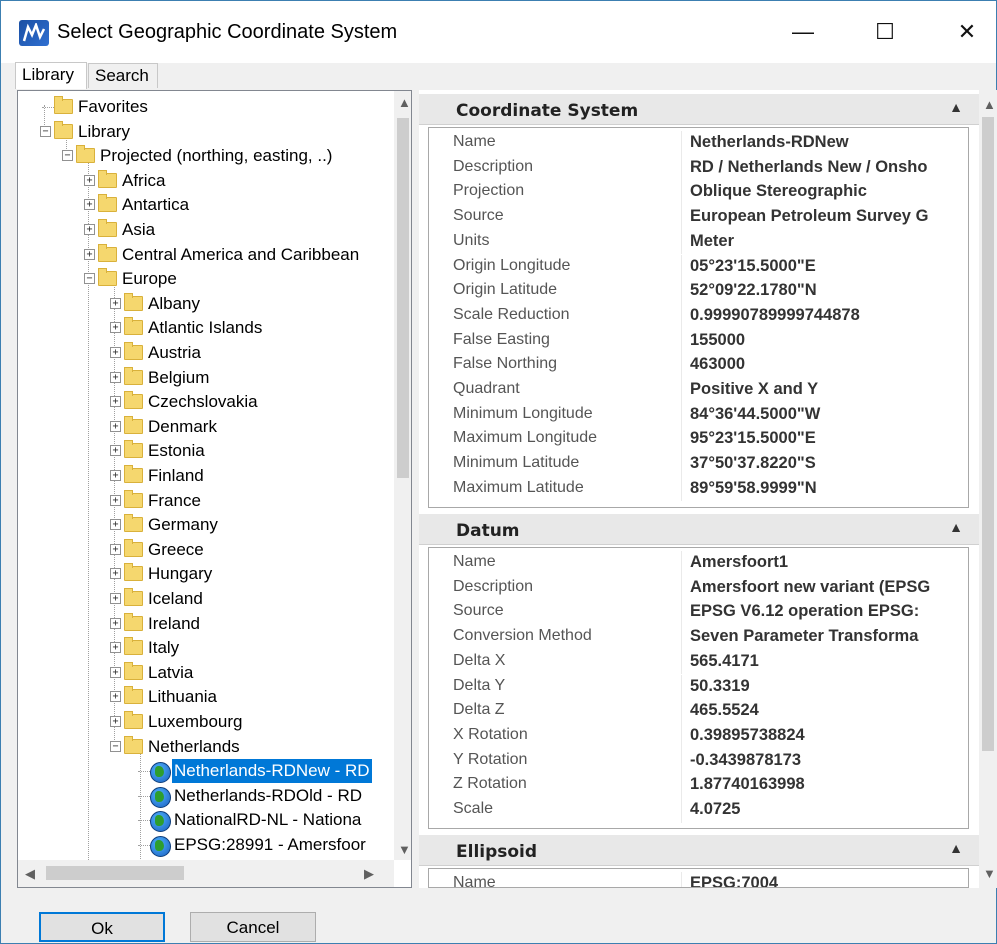 The width and height of the screenshot is (997, 944). What do you see at coordinates (698, 365) in the screenshot?
I see `property-row: False Northing 463000` at bounding box center [698, 365].